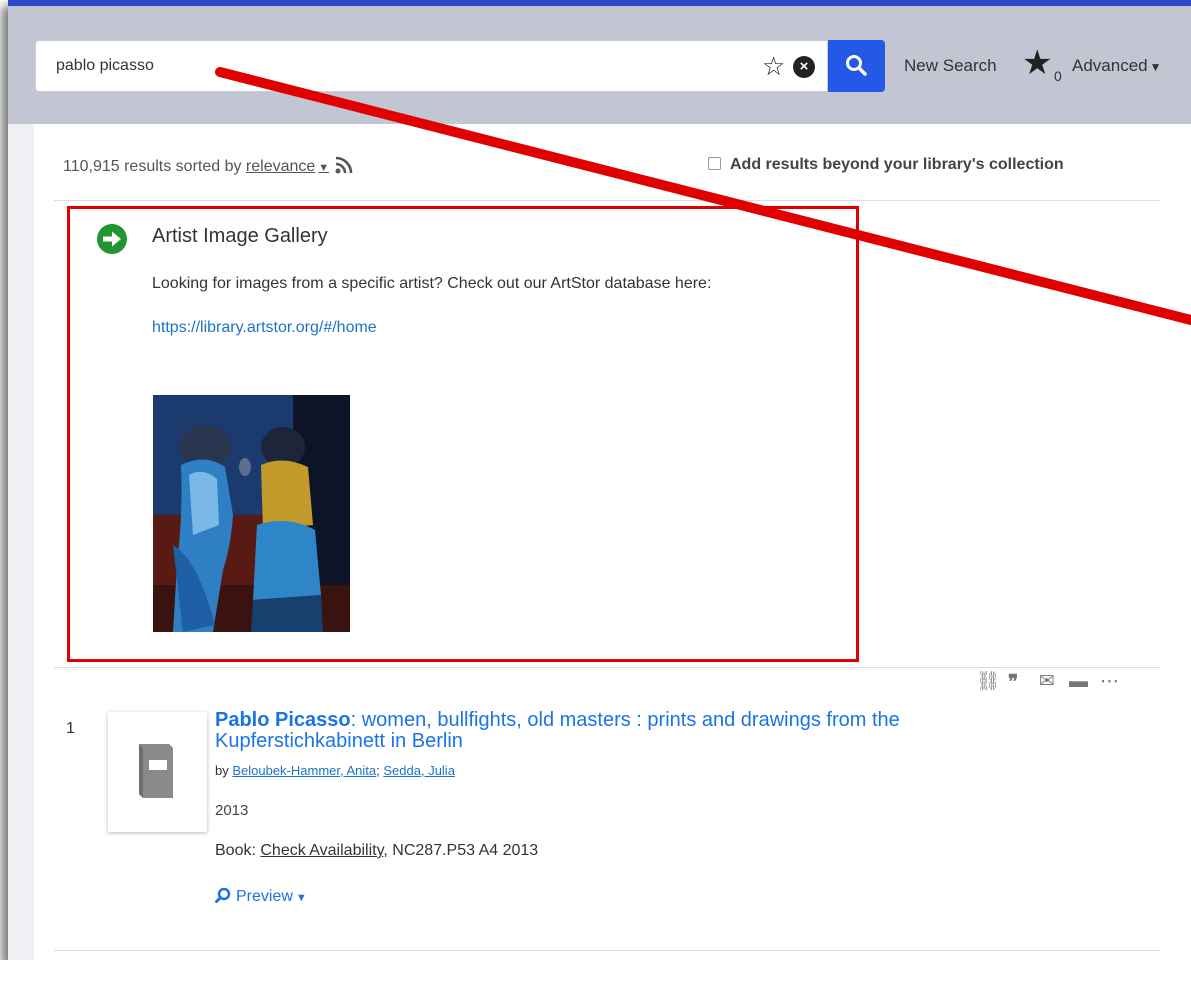 The width and height of the screenshot is (1191, 994). What do you see at coordinates (321, 850) in the screenshot?
I see `check-availability-link: Check Availability` at bounding box center [321, 850].